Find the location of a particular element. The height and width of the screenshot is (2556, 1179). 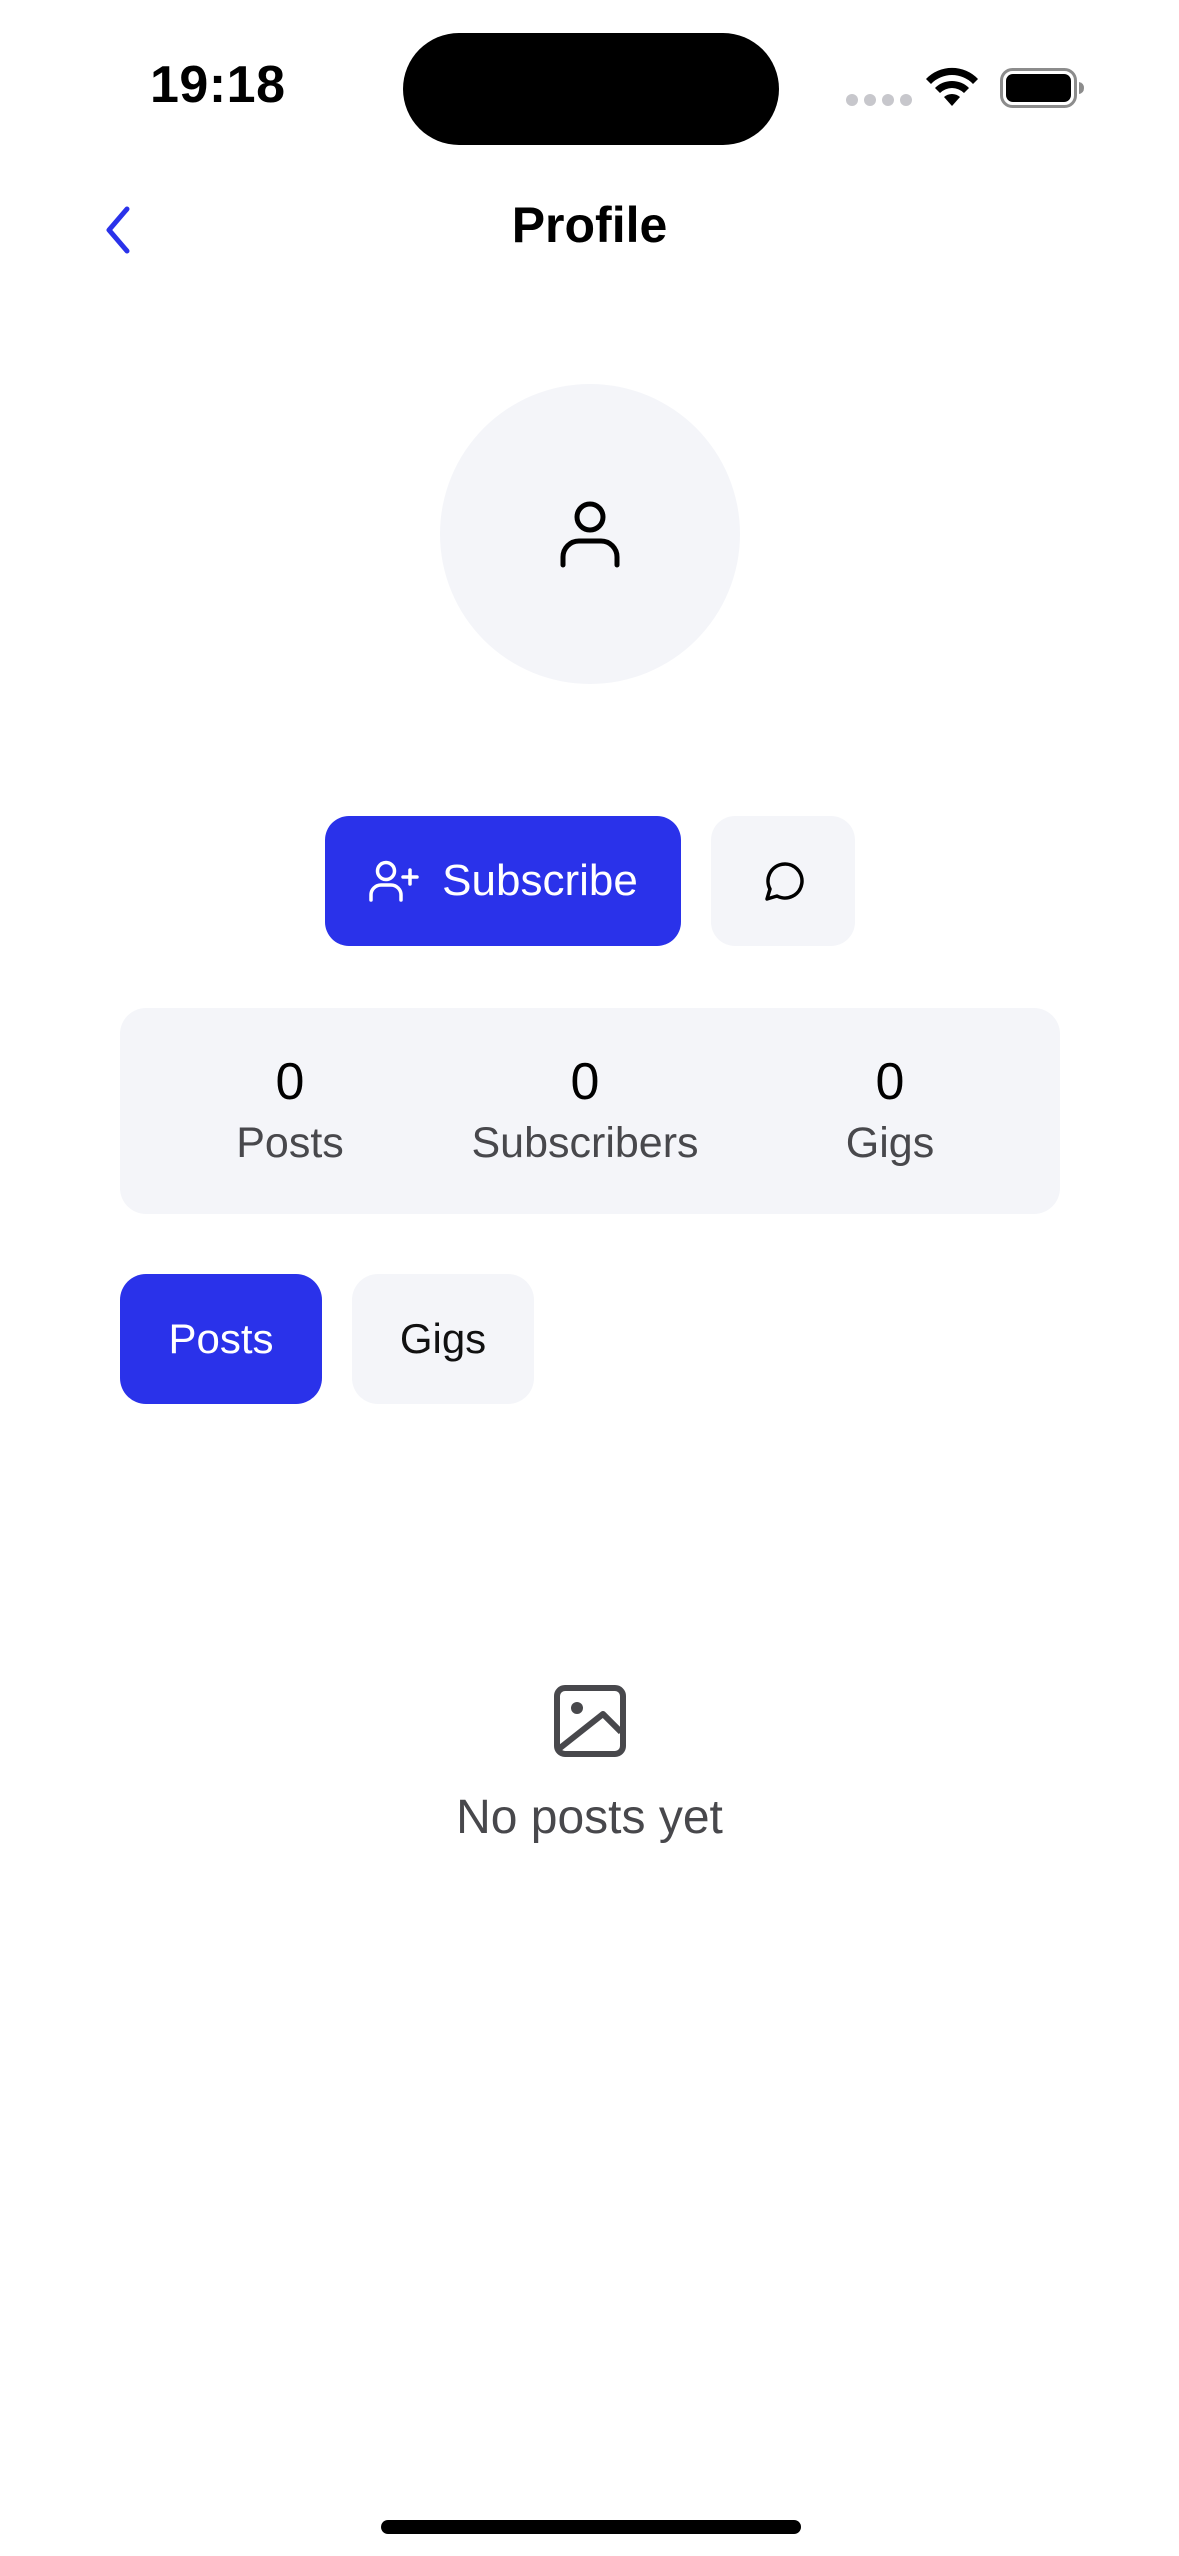

message-button is located at coordinates (783, 881).